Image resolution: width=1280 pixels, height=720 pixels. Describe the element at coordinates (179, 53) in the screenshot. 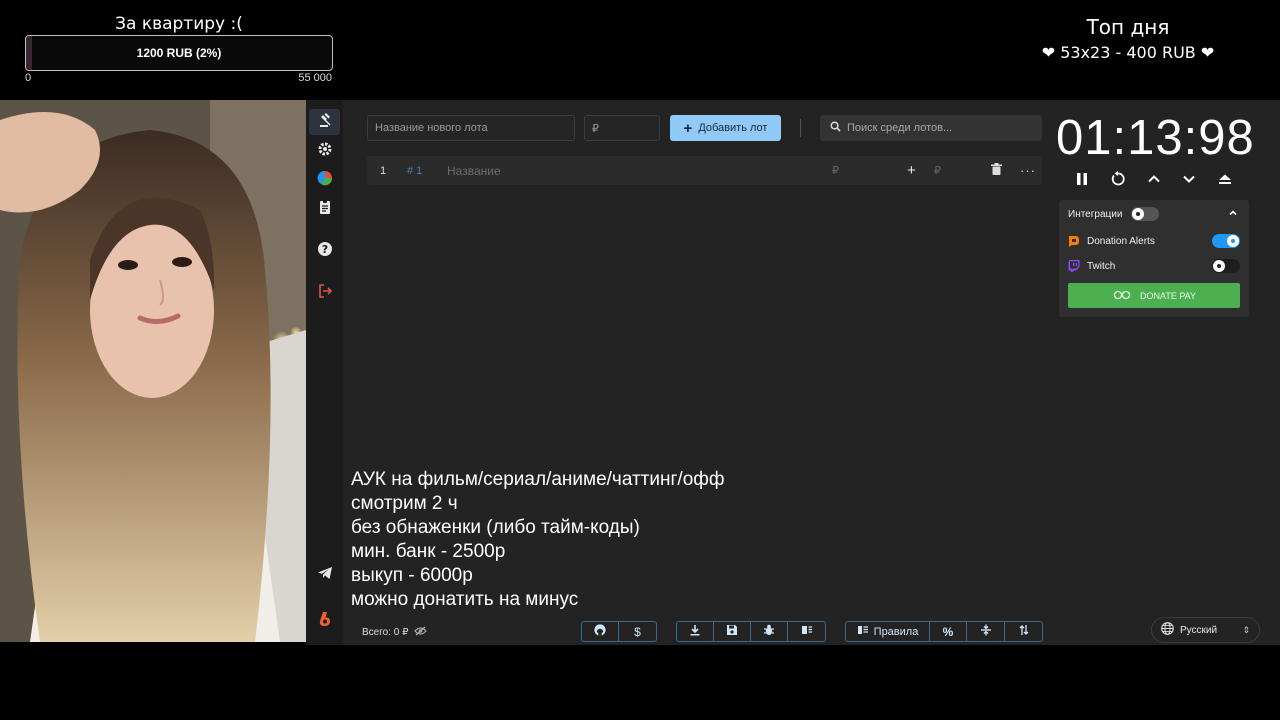

I see `goal-amount: 1200 RUB (2%)` at that location.